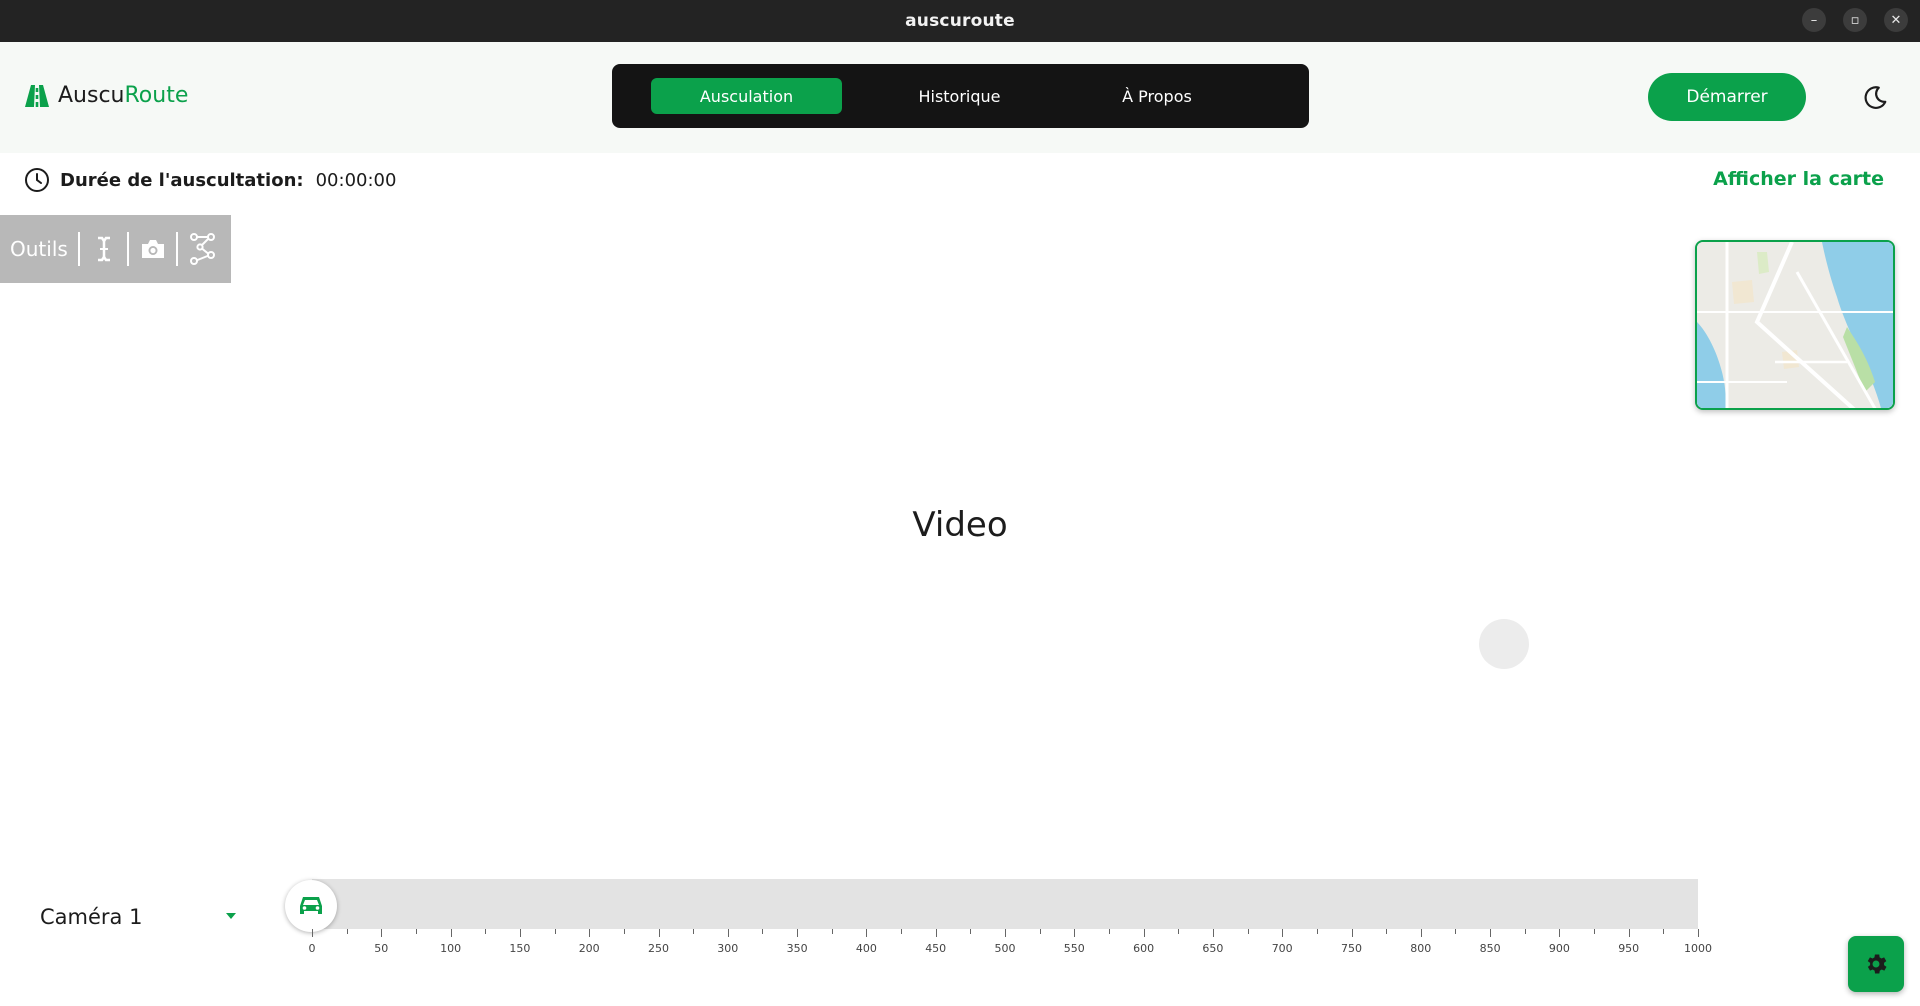 The height and width of the screenshot is (1006, 1920). What do you see at coordinates (1814, 20) in the screenshot?
I see `minimize-button: –` at bounding box center [1814, 20].